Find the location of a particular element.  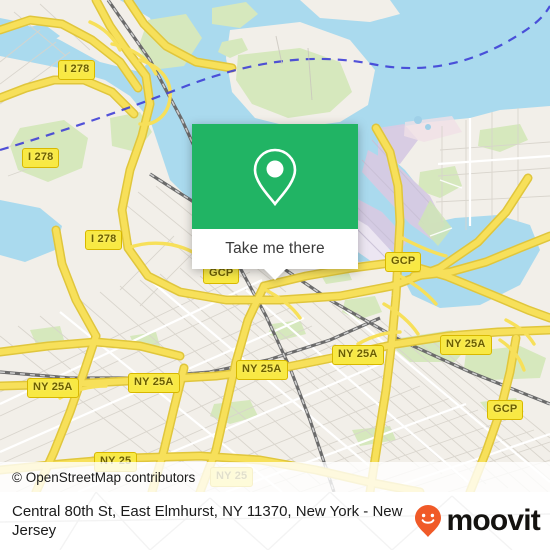

map-pin-icon is located at coordinates (275, 177).